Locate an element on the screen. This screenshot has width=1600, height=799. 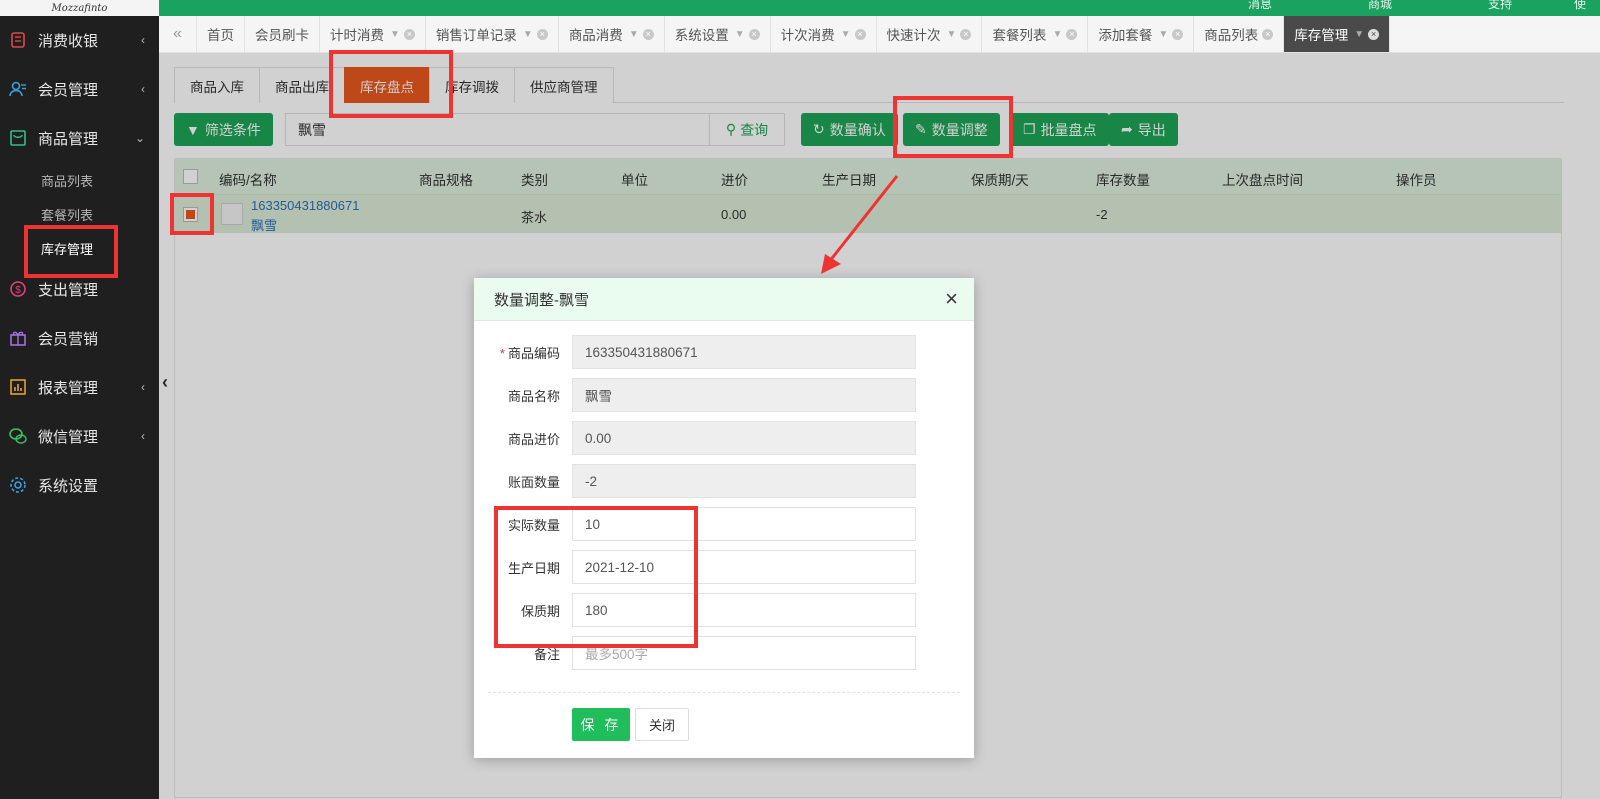
sidebar-item-members: 会员管理 ‹ is located at coordinates (79, 89).